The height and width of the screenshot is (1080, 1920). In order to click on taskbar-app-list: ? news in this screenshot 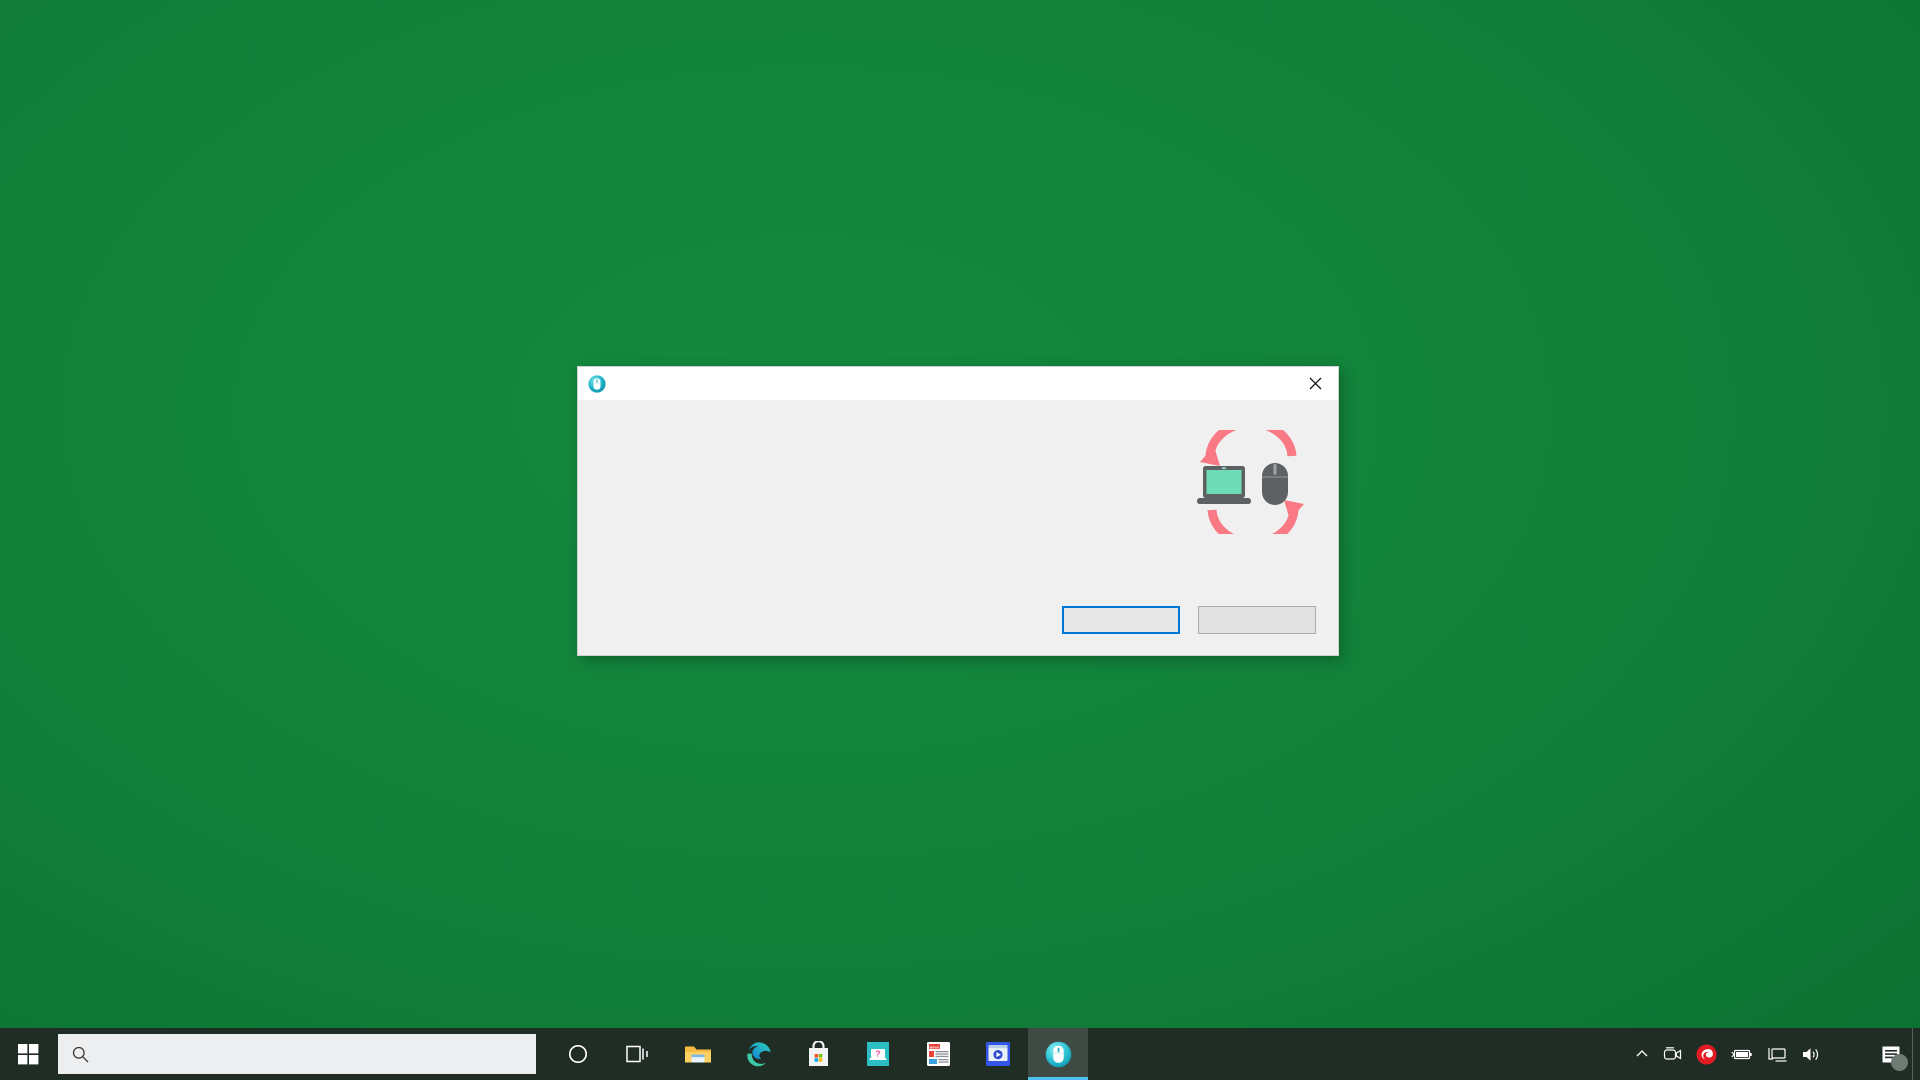, I will do `click(818, 1054)`.